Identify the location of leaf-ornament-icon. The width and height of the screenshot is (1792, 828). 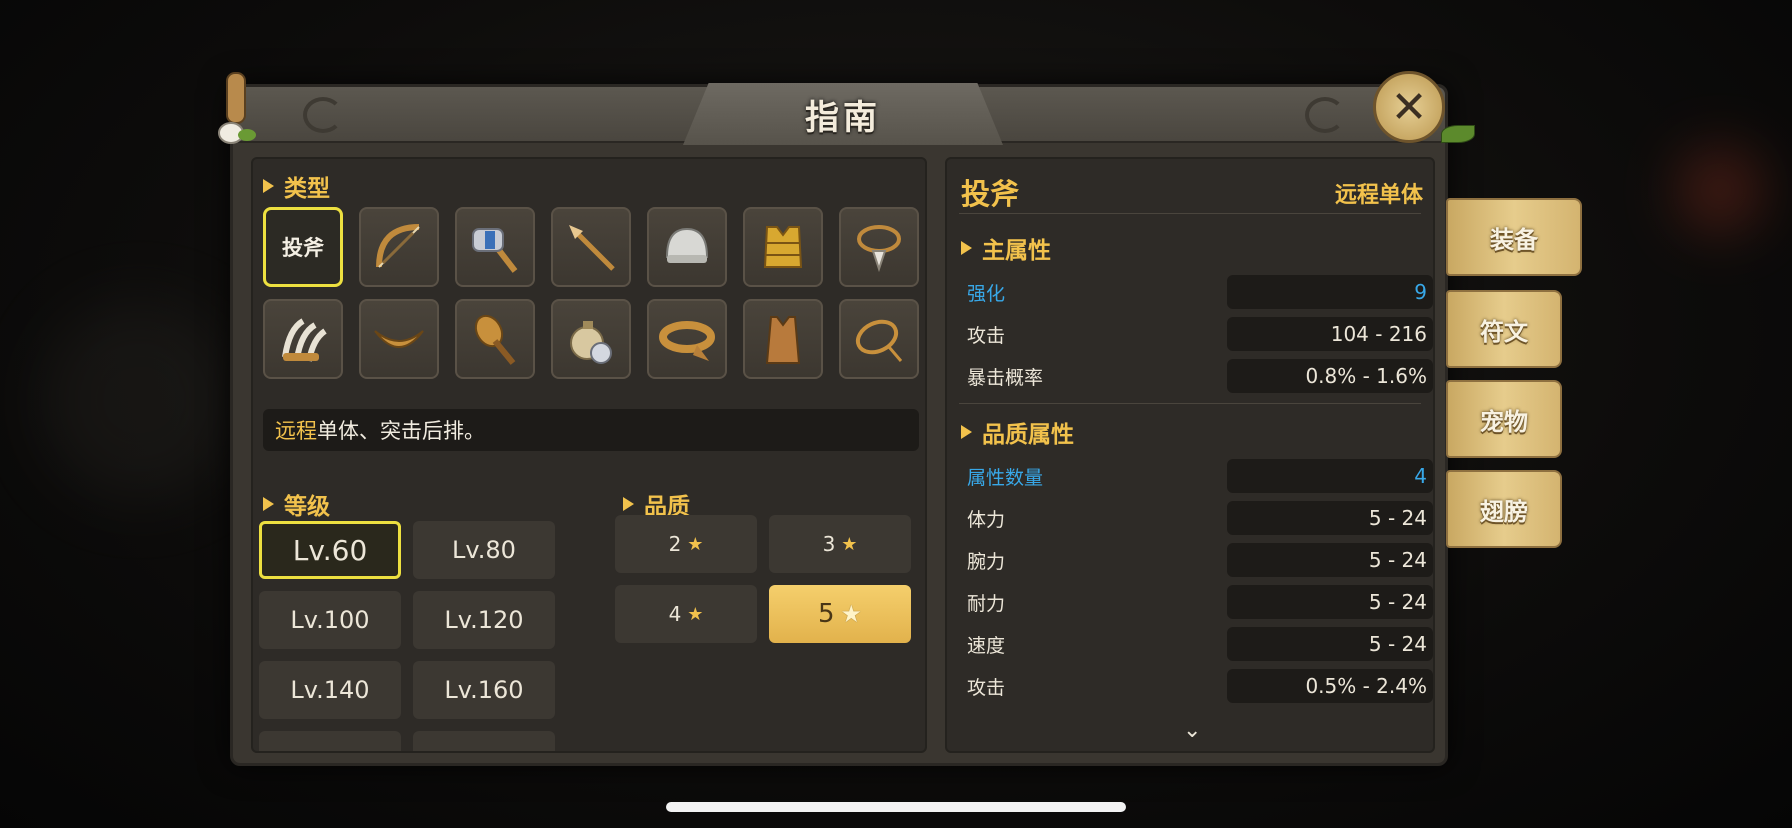
(1458, 134).